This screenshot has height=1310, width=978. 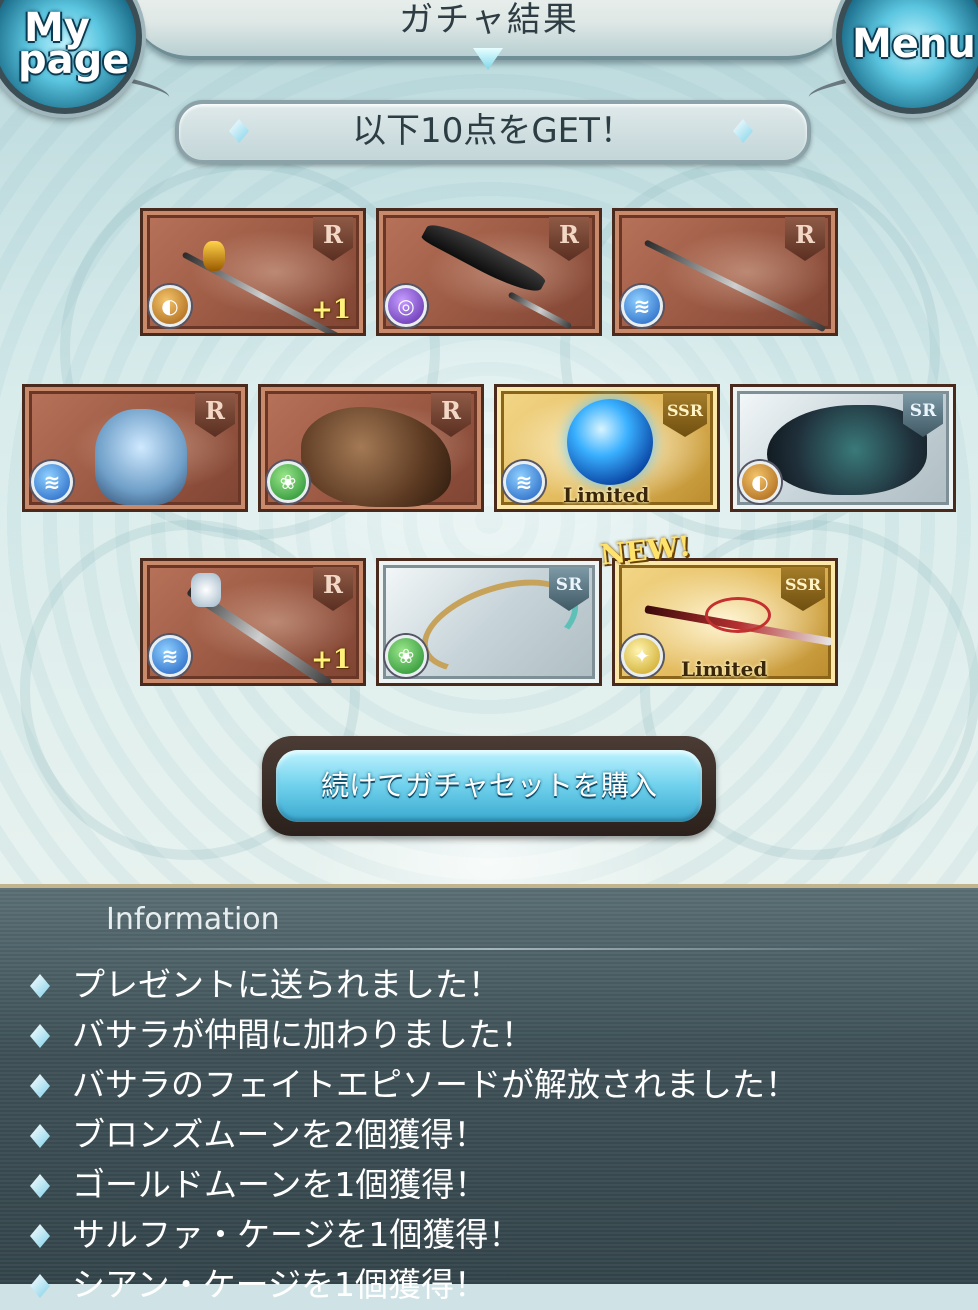 I want to click on scimitar-hilt-art, so click(x=540, y=310).